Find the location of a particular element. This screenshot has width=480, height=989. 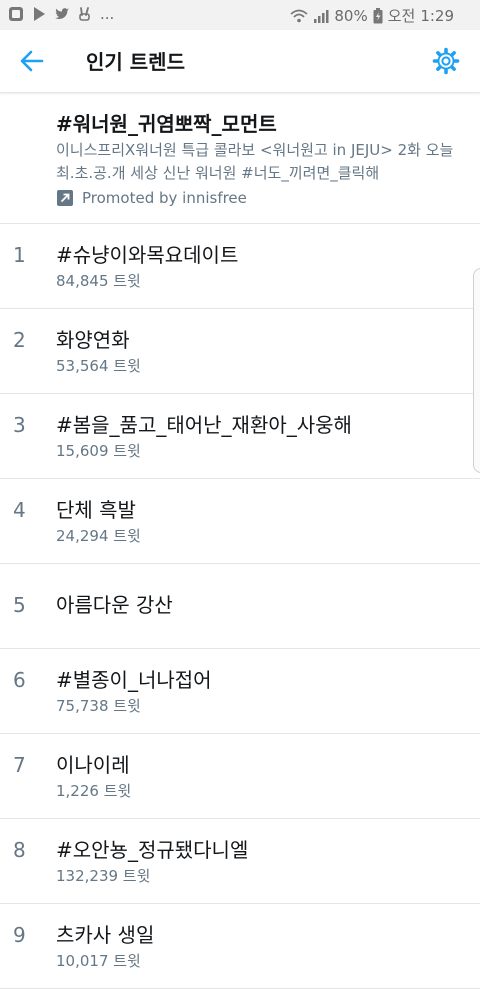

promoted-by-label: Promoted by innisfree is located at coordinates (164, 198).